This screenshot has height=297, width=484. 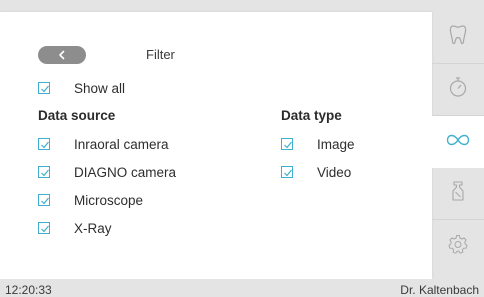 What do you see at coordinates (316, 172) in the screenshot?
I see `type-option-video: Video` at bounding box center [316, 172].